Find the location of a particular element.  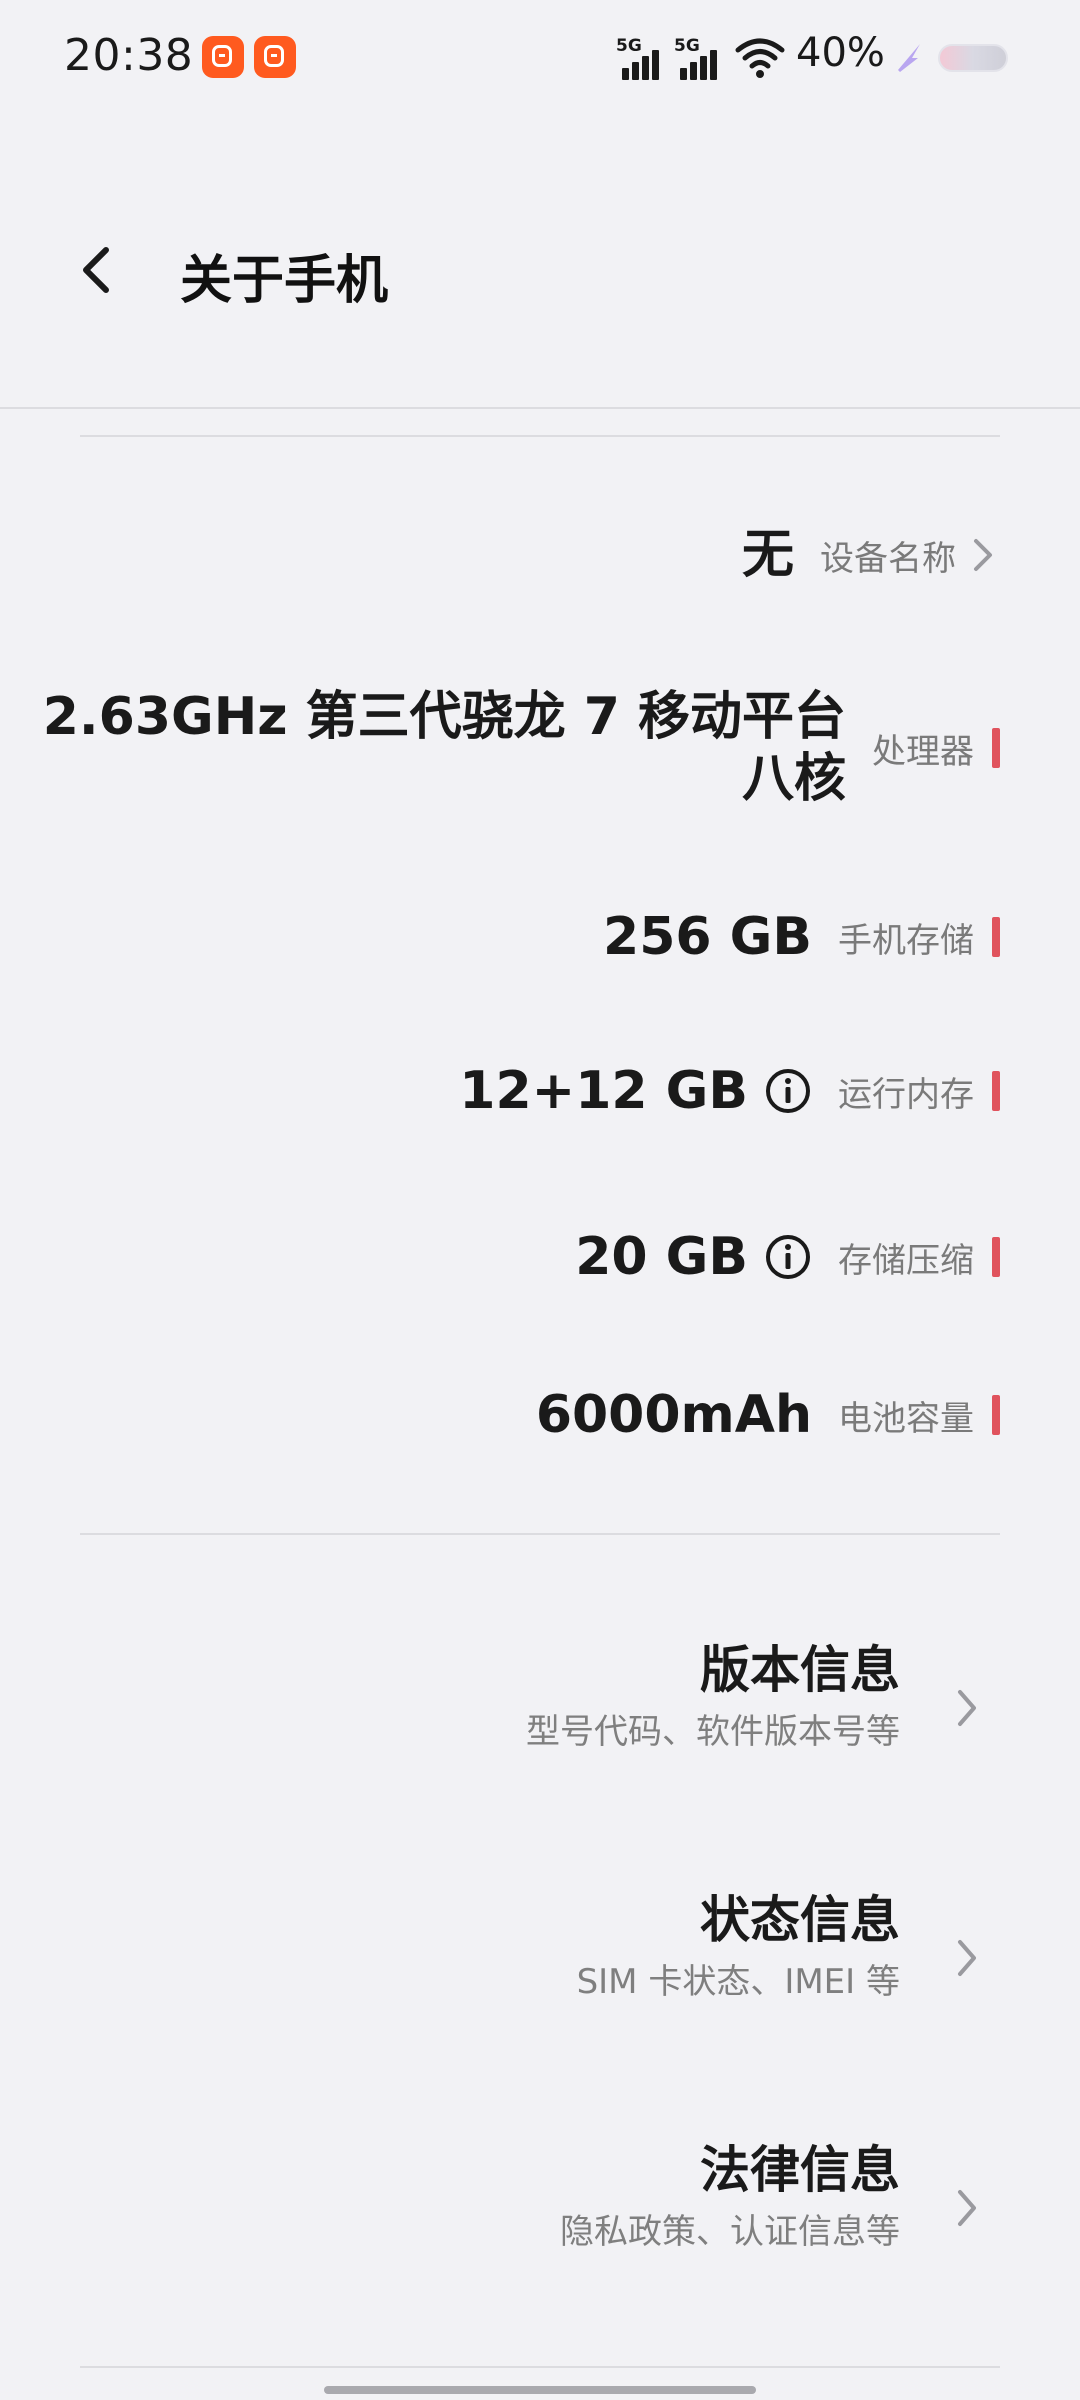

home-indicator is located at coordinates (540, 2390).